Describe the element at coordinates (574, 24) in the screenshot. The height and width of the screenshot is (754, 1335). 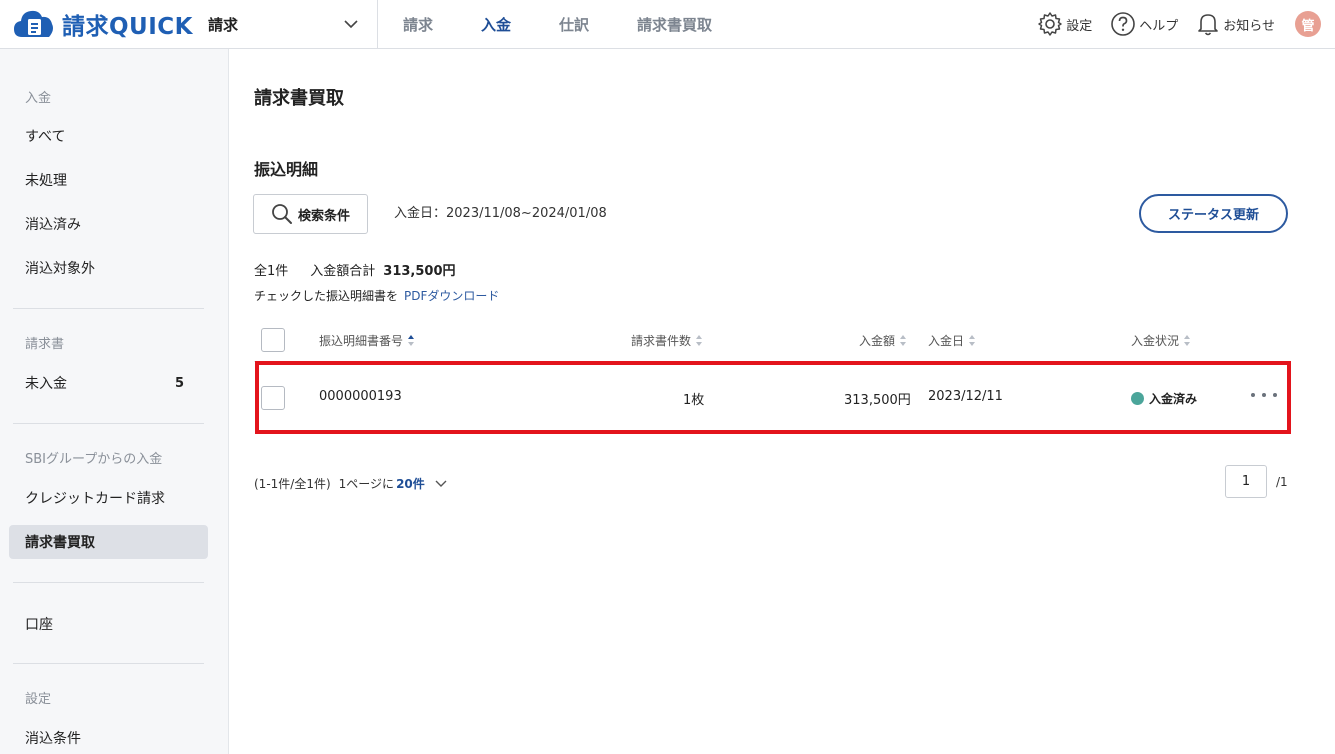
I see `nav-journal: 仕訳` at that location.